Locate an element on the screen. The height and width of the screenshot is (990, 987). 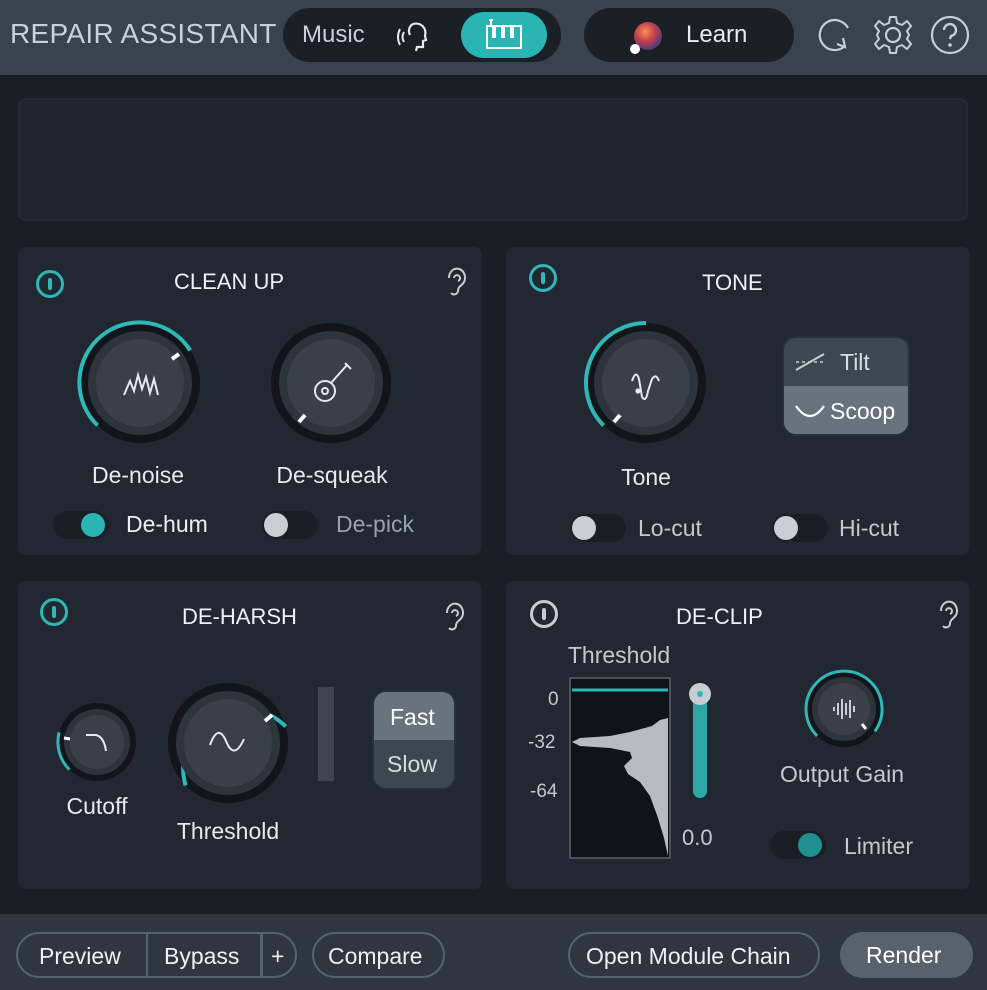
preview-button: Preview is located at coordinates (82, 955).